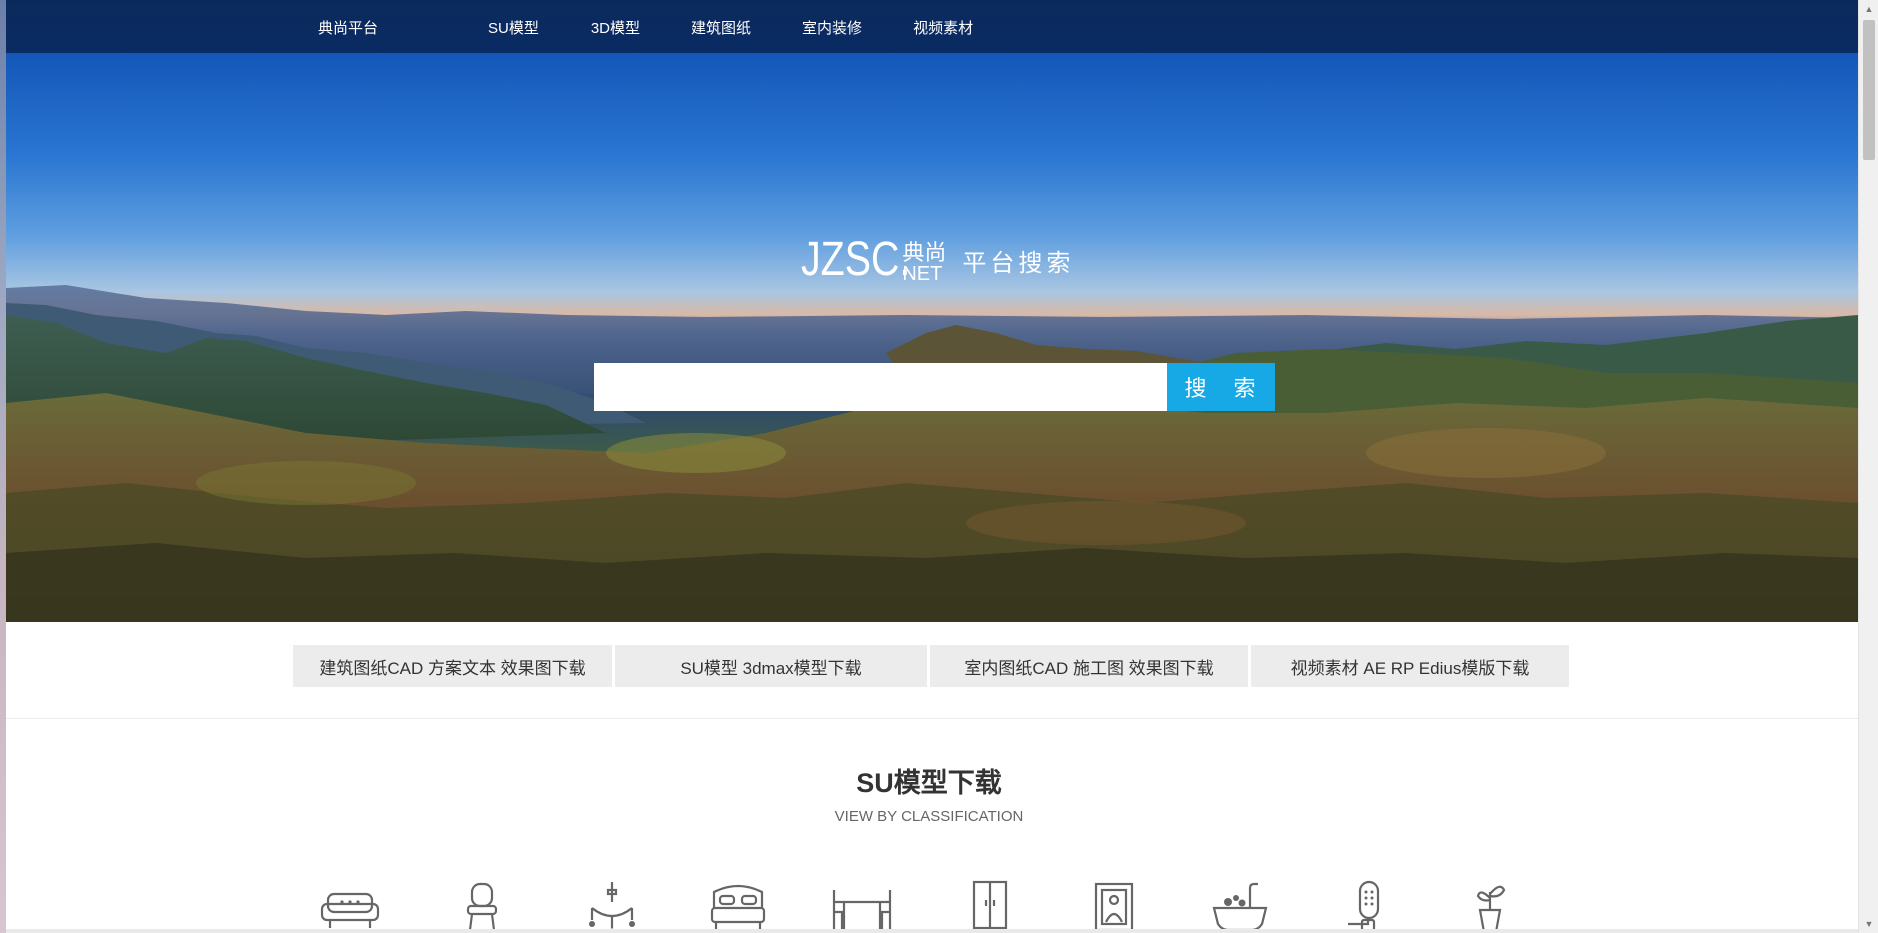  Describe the element at coordinates (1490, 906) in the screenshot. I see `potted-plant-icon` at that location.